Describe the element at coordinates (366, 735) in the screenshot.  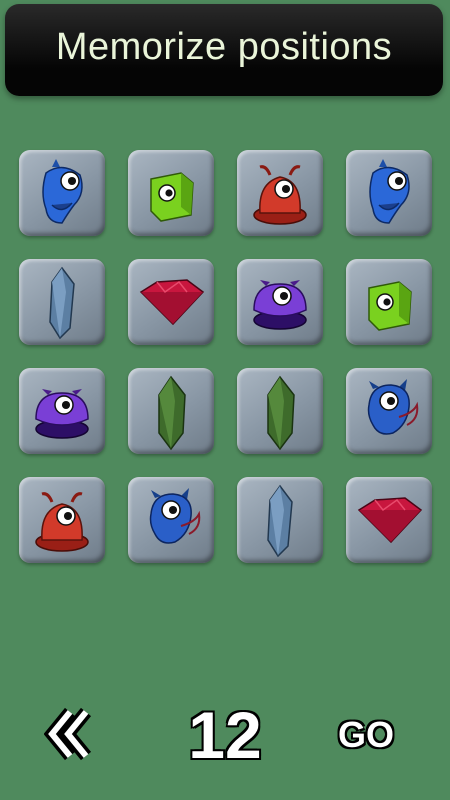
I see `go-button: GO` at that location.